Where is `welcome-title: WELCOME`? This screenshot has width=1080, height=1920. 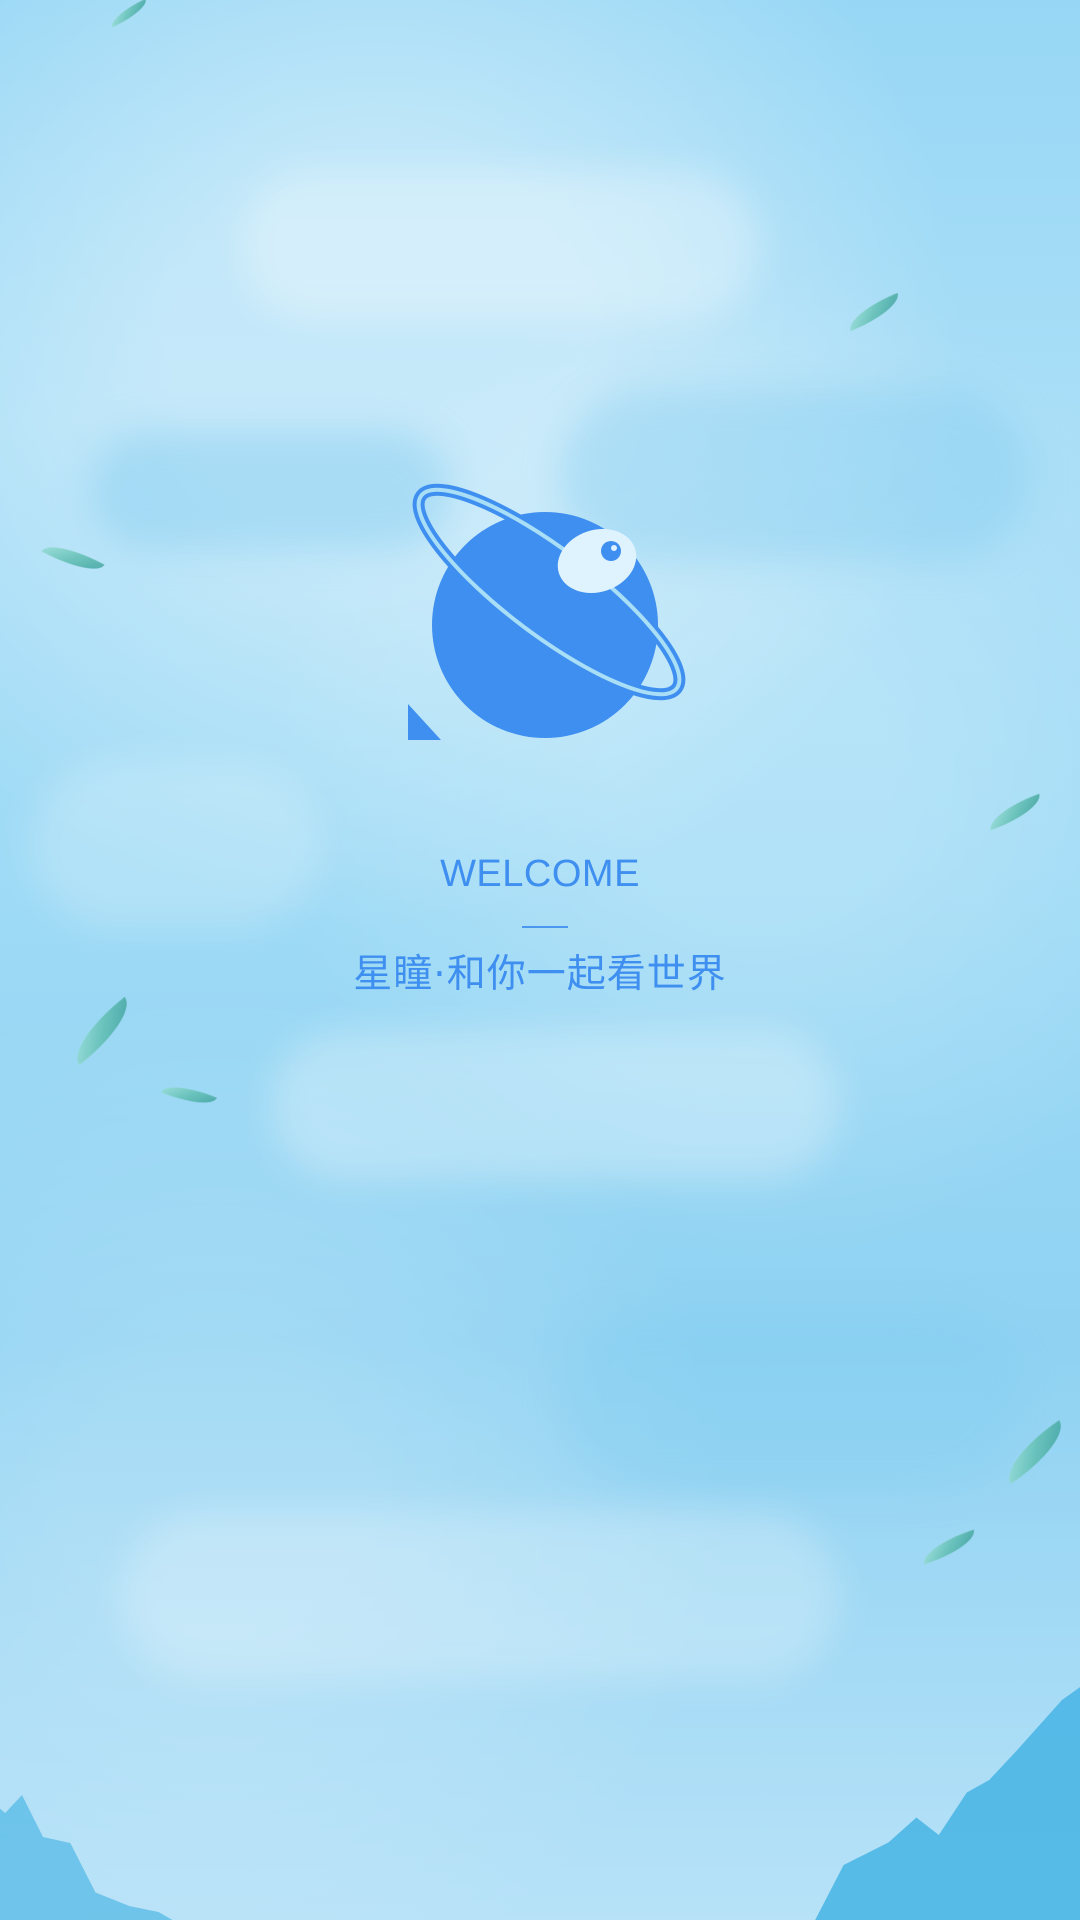 welcome-title: WELCOME is located at coordinates (540, 874).